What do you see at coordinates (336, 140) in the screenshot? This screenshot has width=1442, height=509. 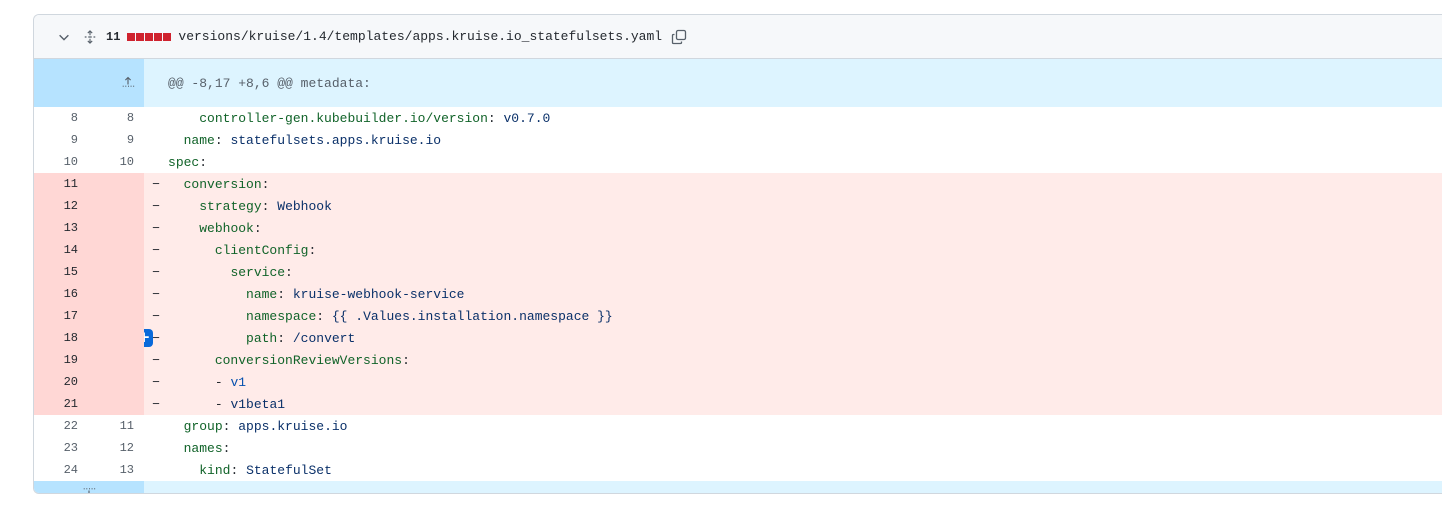 I see `yaml-value: statefulsets.apps.kruise.io` at bounding box center [336, 140].